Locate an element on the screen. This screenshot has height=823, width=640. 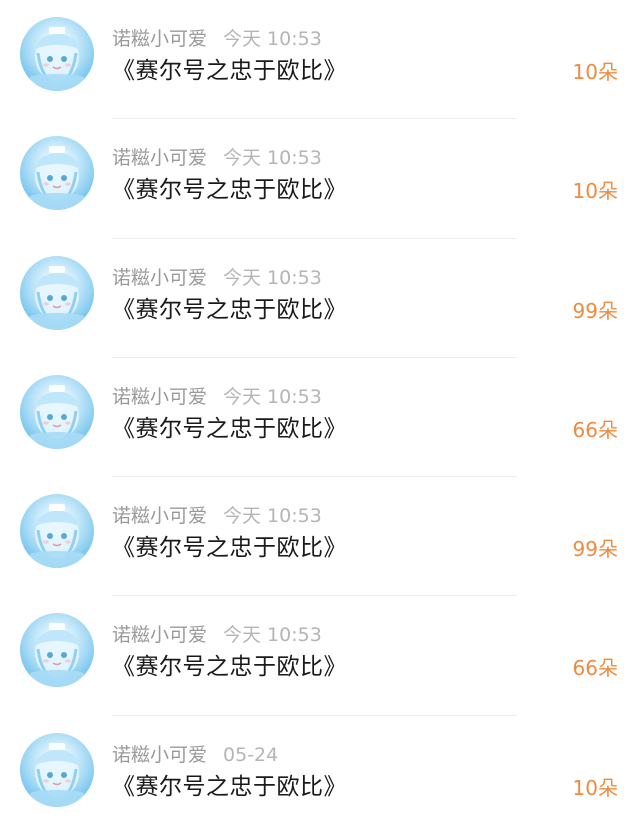
list-item: 诺糍小可爱 05-24 《赛尔号之忠于欧比》 10朵 is located at coordinates (320, 769).